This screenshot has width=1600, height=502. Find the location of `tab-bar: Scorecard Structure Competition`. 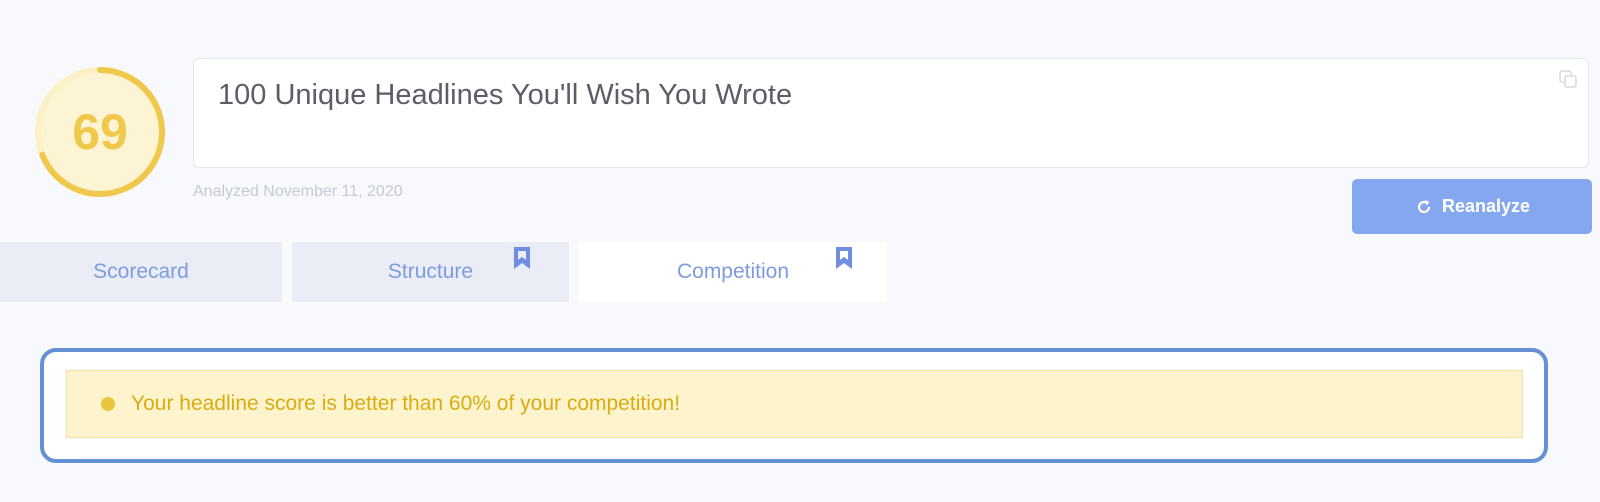

tab-bar: Scorecard Structure Competition is located at coordinates (800, 272).